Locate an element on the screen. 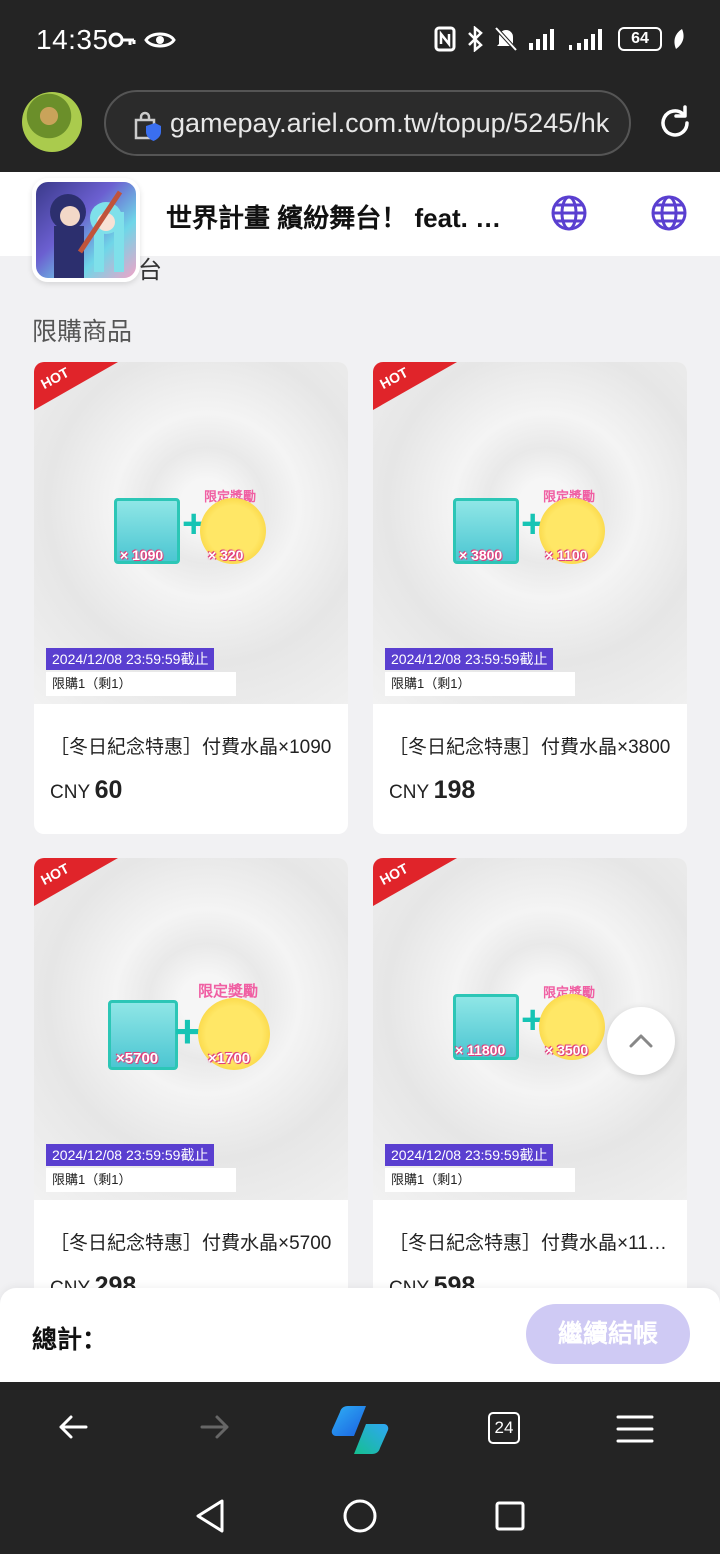 Image resolution: width=720 pixels, height=1554 pixels. browser-bottom-nav: 24 is located at coordinates (360, 1429).